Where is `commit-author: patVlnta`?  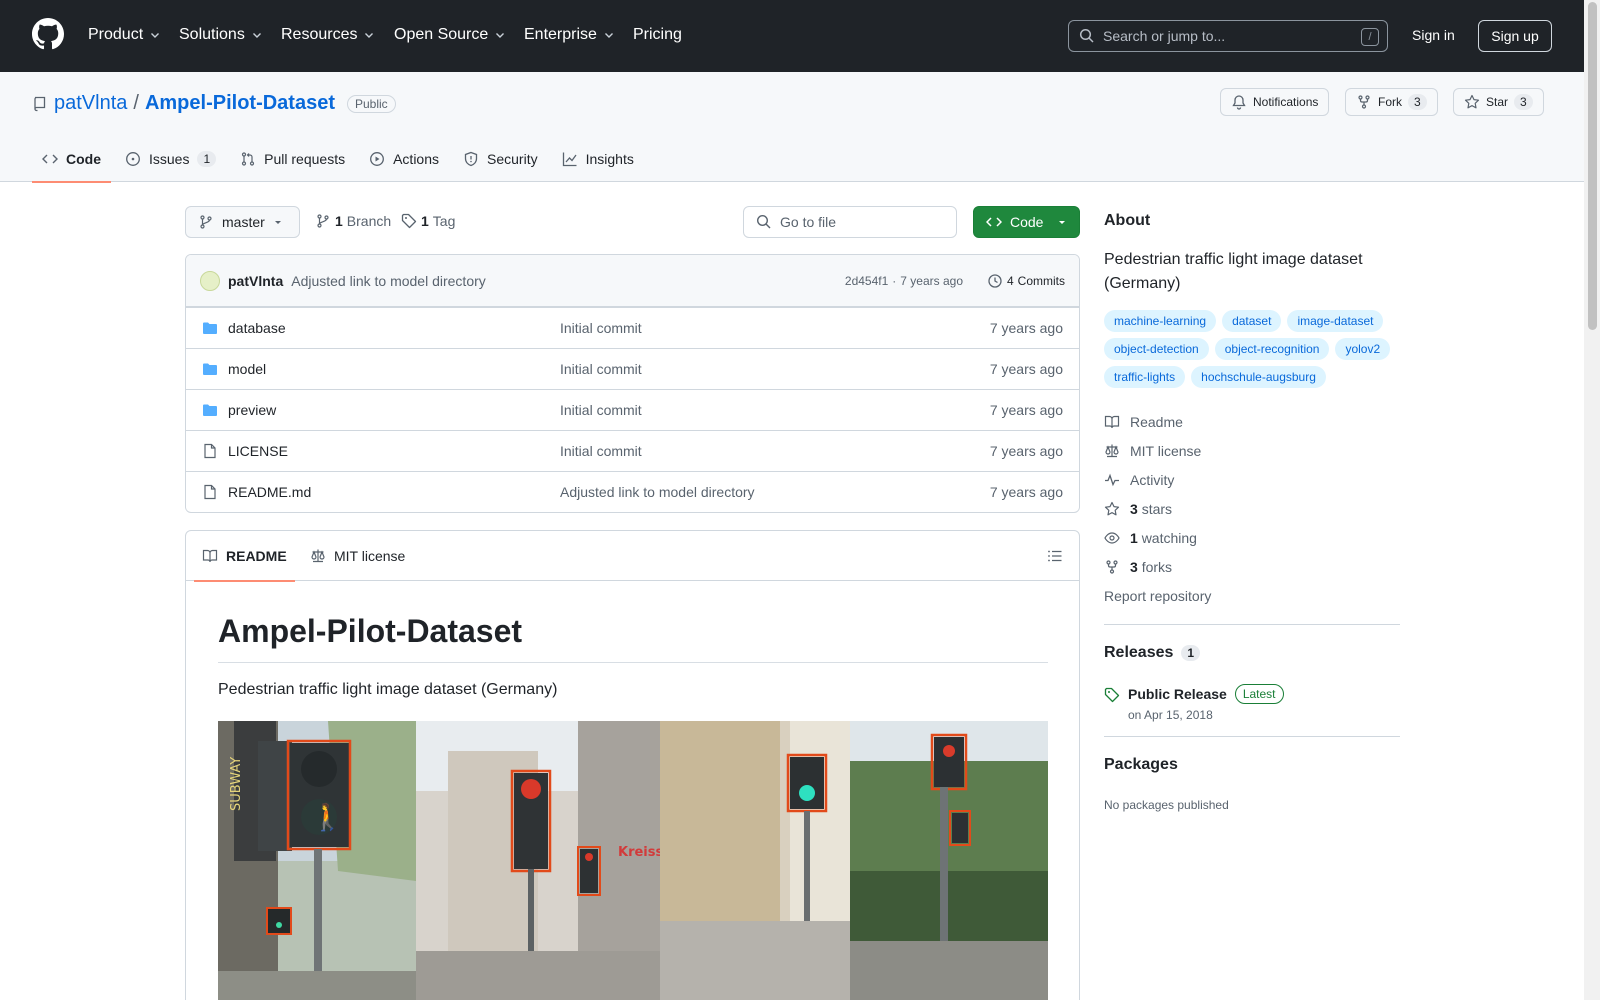 commit-author: patVlnta is located at coordinates (255, 281).